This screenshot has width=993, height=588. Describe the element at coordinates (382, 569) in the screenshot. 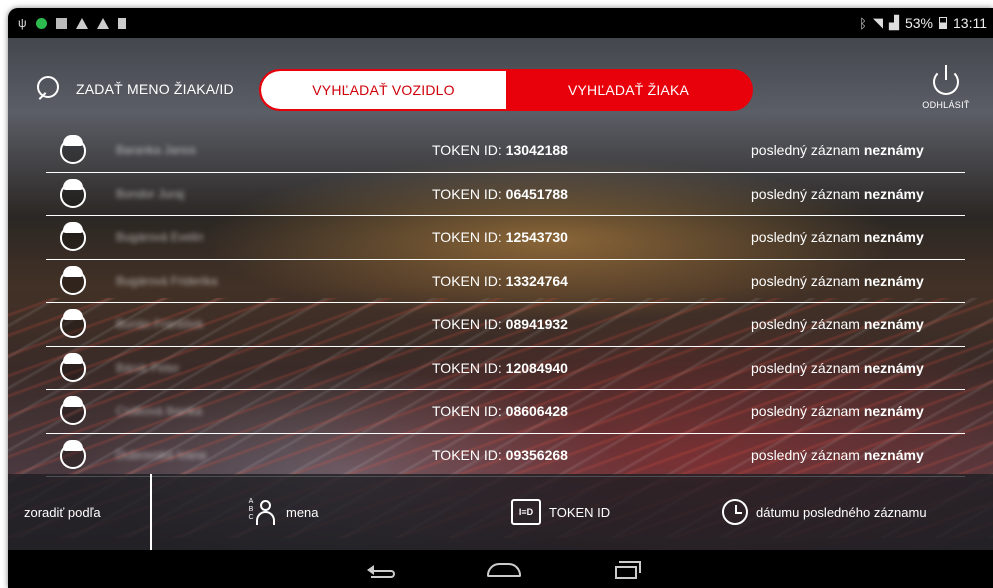

I see `back-icon` at that location.